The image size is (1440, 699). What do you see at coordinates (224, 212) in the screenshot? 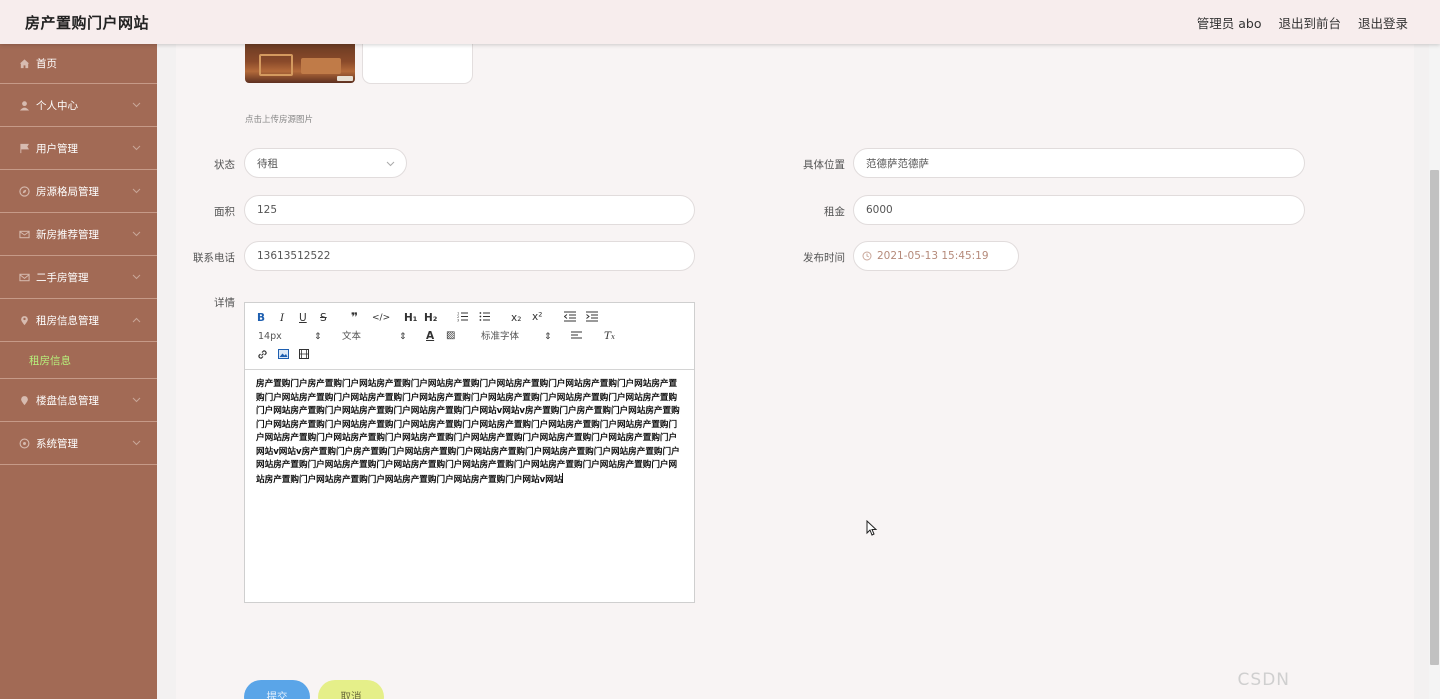
I see `area-label: 面积` at bounding box center [224, 212].